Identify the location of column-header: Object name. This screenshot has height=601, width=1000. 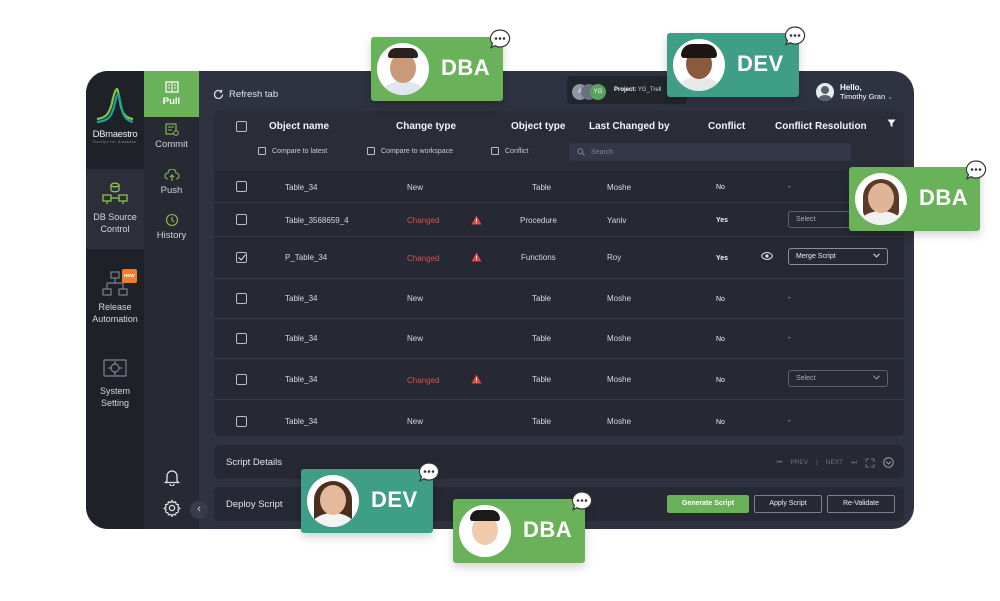
(299, 126).